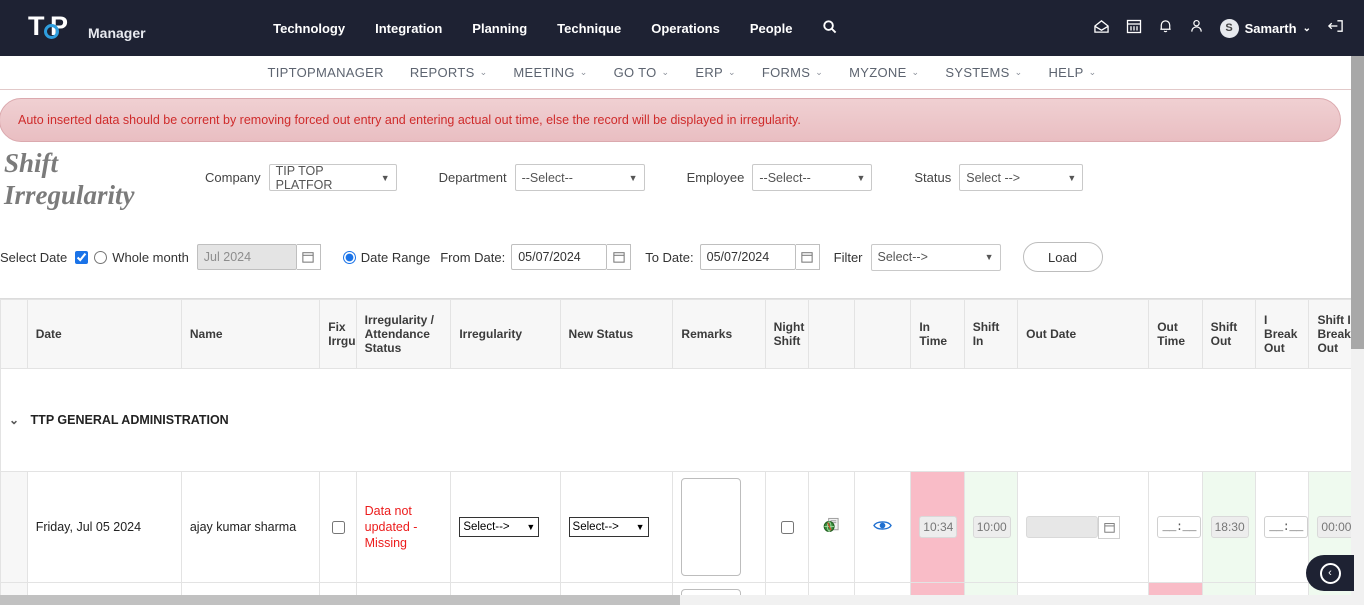 Image resolution: width=1364 pixels, height=605 pixels. What do you see at coordinates (1101, 28) in the screenshot?
I see `home-icon` at bounding box center [1101, 28].